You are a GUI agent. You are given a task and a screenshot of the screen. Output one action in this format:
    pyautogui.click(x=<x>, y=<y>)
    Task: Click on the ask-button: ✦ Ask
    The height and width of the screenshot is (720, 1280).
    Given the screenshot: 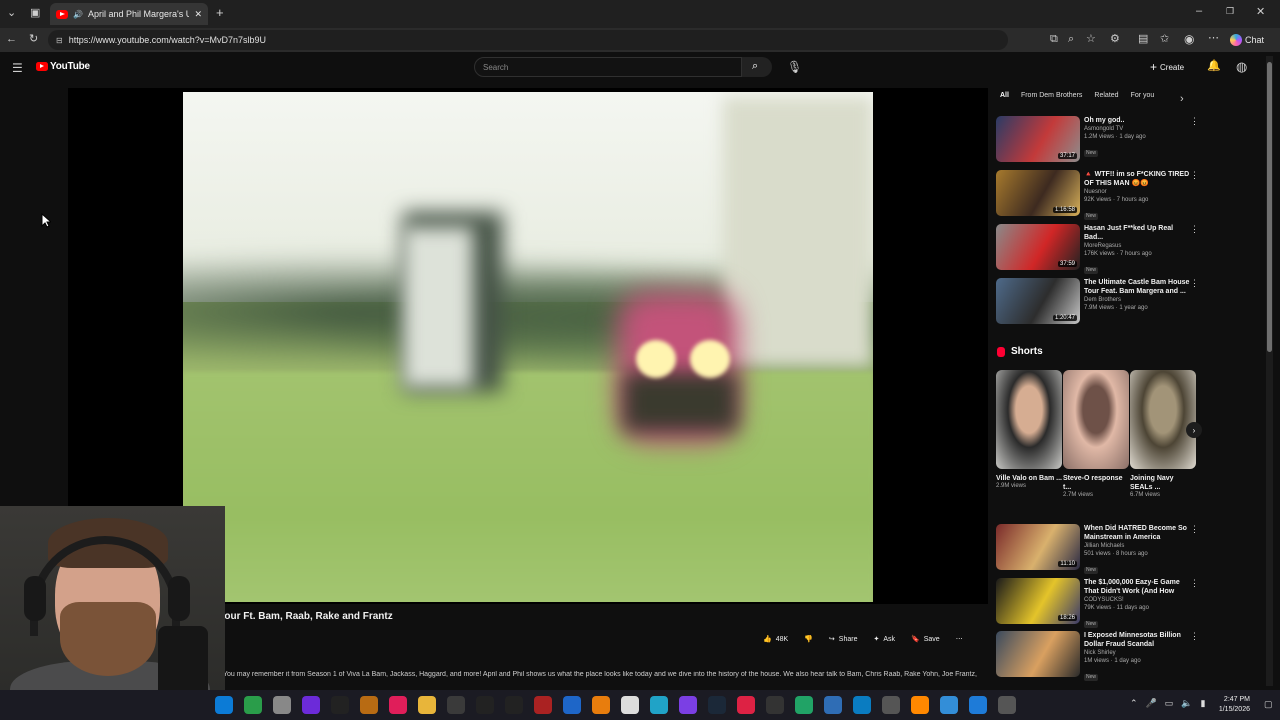 What is the action you would take?
    pyautogui.click(x=884, y=639)
    